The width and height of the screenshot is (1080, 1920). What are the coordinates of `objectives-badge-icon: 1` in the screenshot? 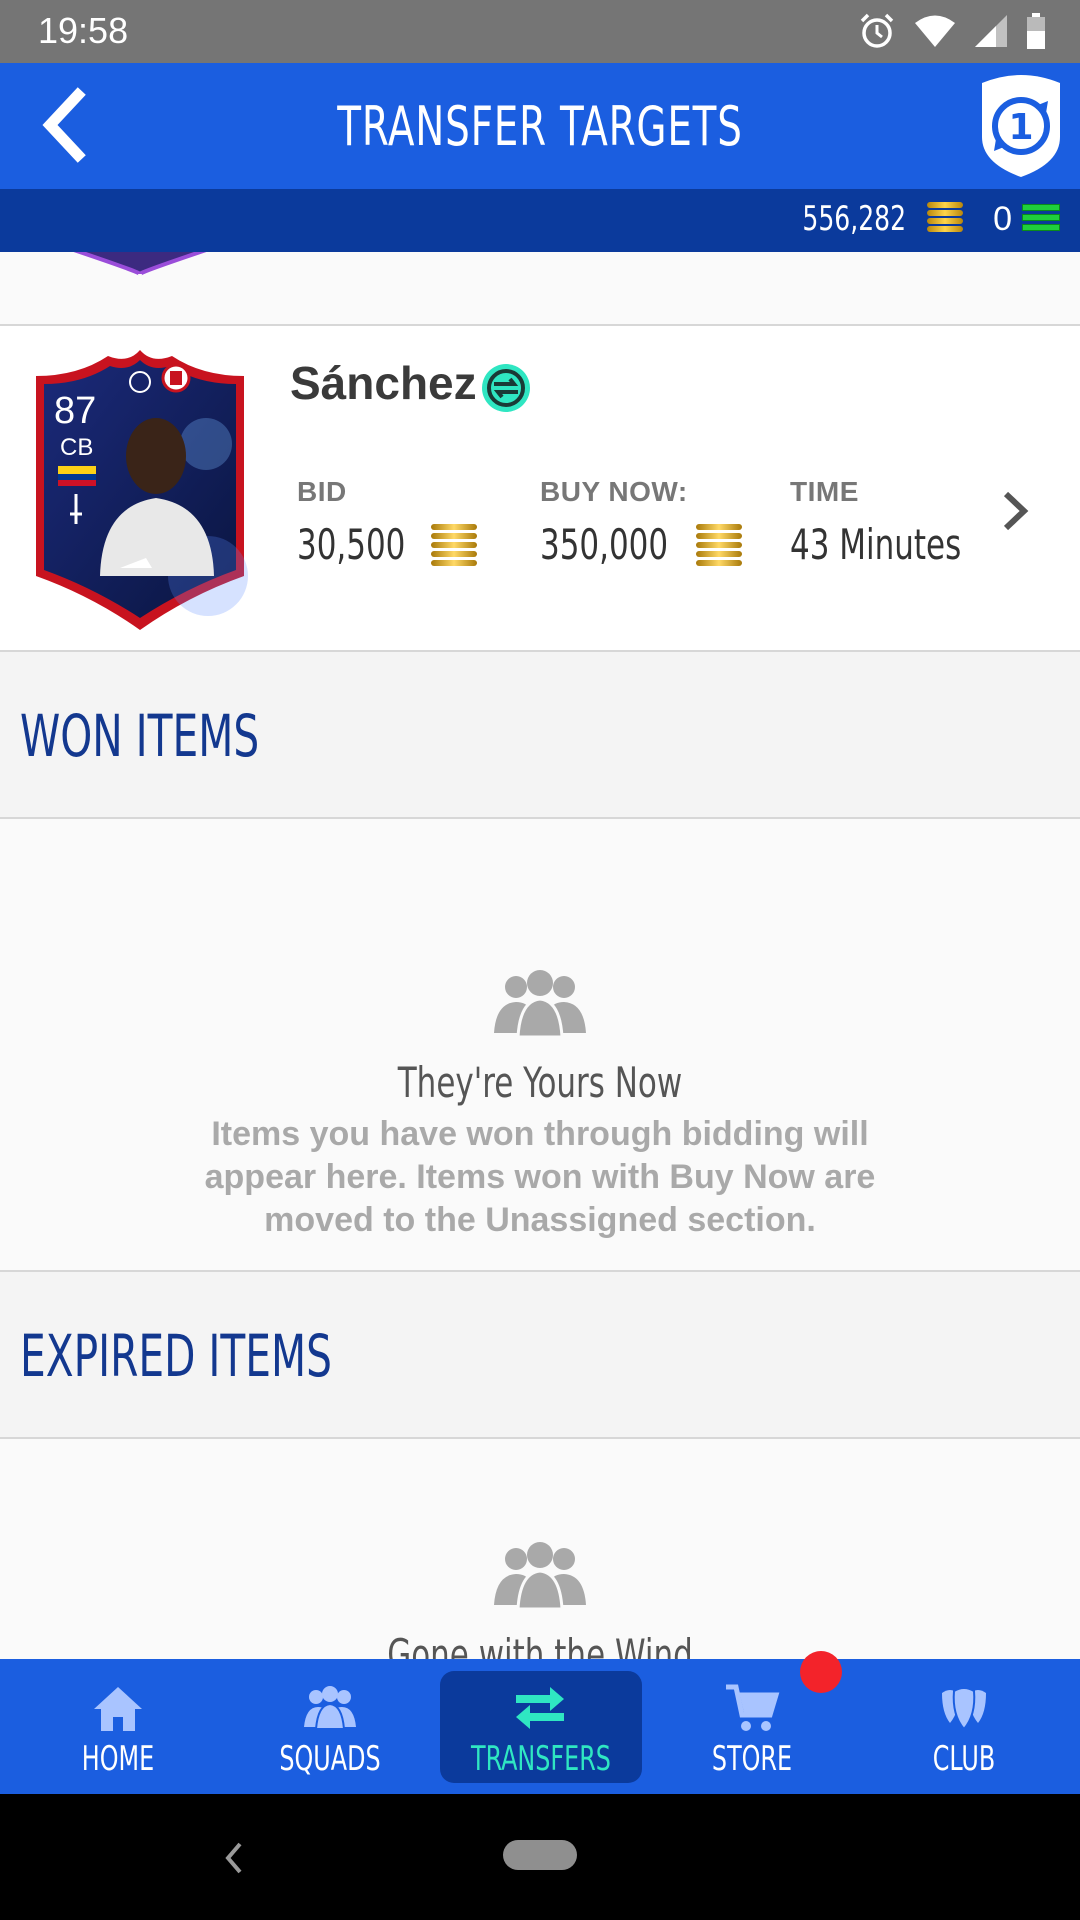 It's located at (1021, 126).